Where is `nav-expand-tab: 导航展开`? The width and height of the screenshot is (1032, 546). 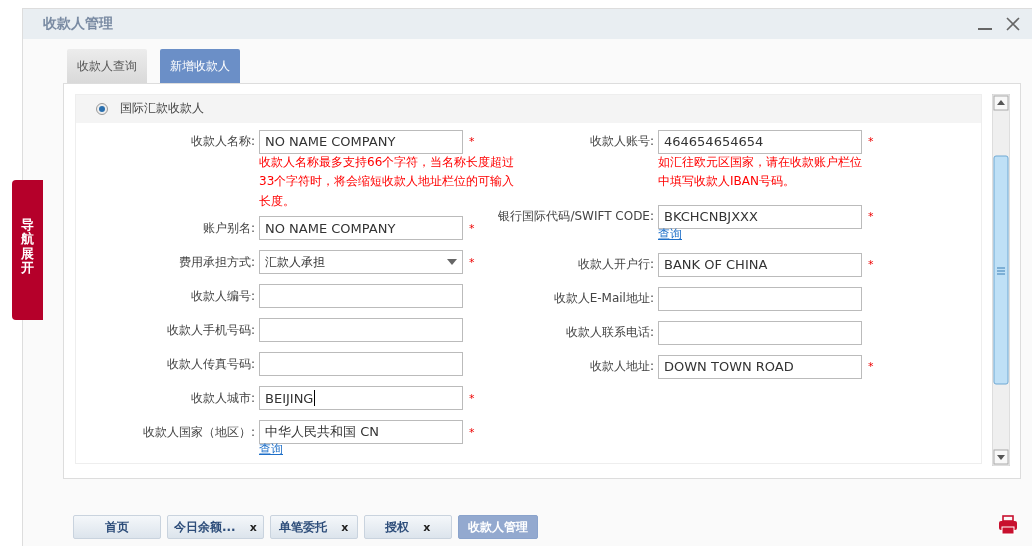
nav-expand-tab: 导航展开 is located at coordinates (27, 250).